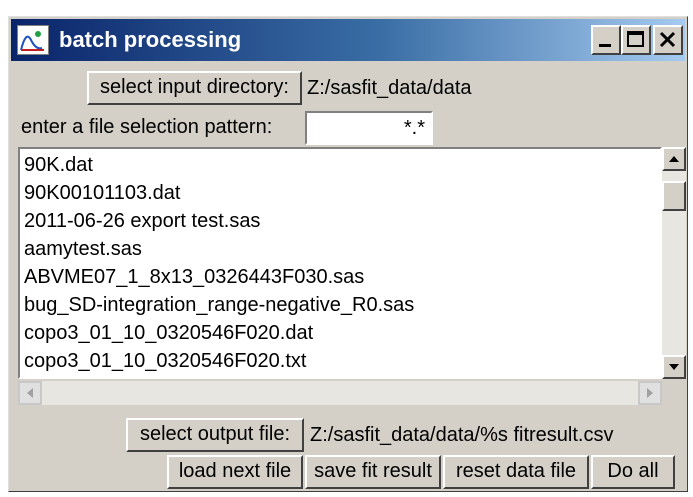 Image resolution: width=693 pixels, height=497 pixels. What do you see at coordinates (215, 435) in the screenshot?
I see `select-output-file-button: select output file:` at bounding box center [215, 435].